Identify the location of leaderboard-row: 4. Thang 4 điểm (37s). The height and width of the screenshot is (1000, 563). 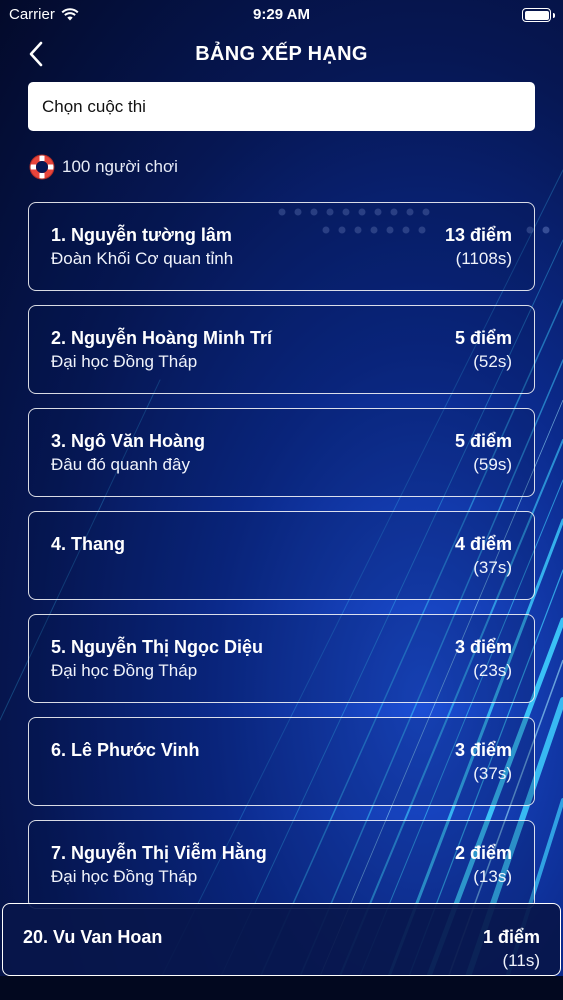
(281, 555).